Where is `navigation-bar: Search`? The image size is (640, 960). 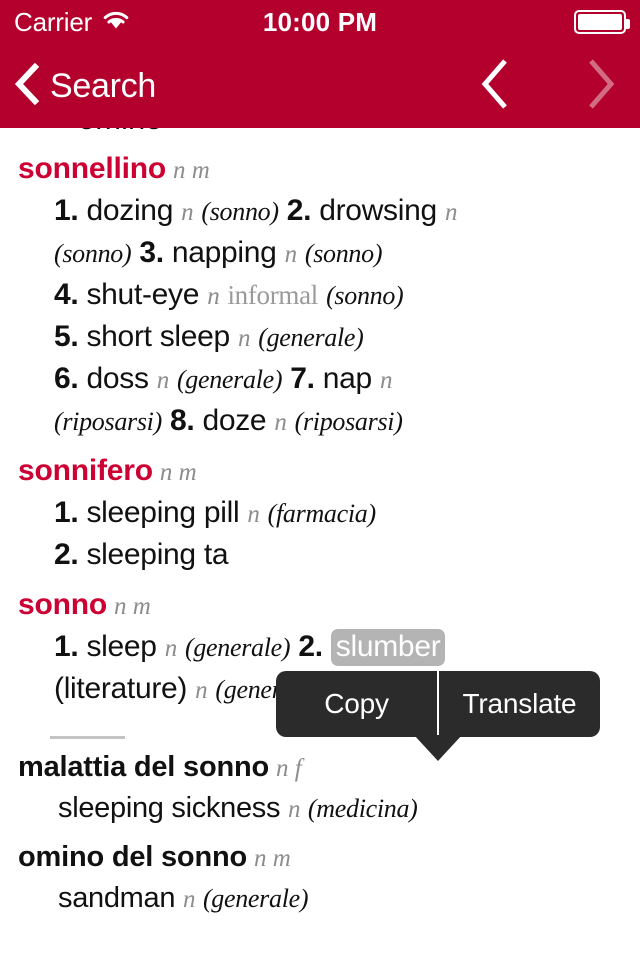
navigation-bar: Search is located at coordinates (320, 86).